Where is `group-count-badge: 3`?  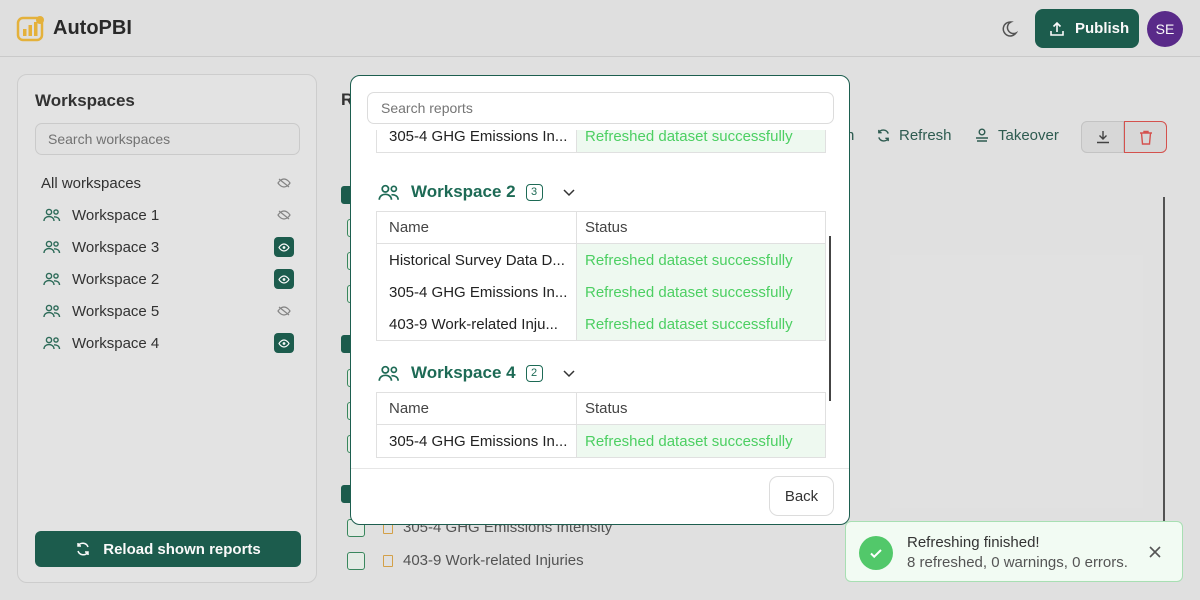
group-count-badge: 3 is located at coordinates (534, 192).